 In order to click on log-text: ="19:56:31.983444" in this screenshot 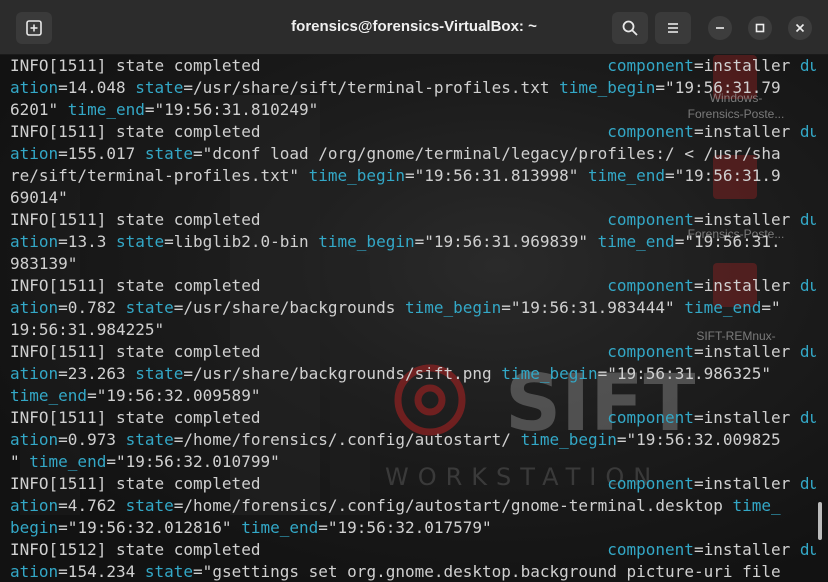, I will do `click(593, 307)`.